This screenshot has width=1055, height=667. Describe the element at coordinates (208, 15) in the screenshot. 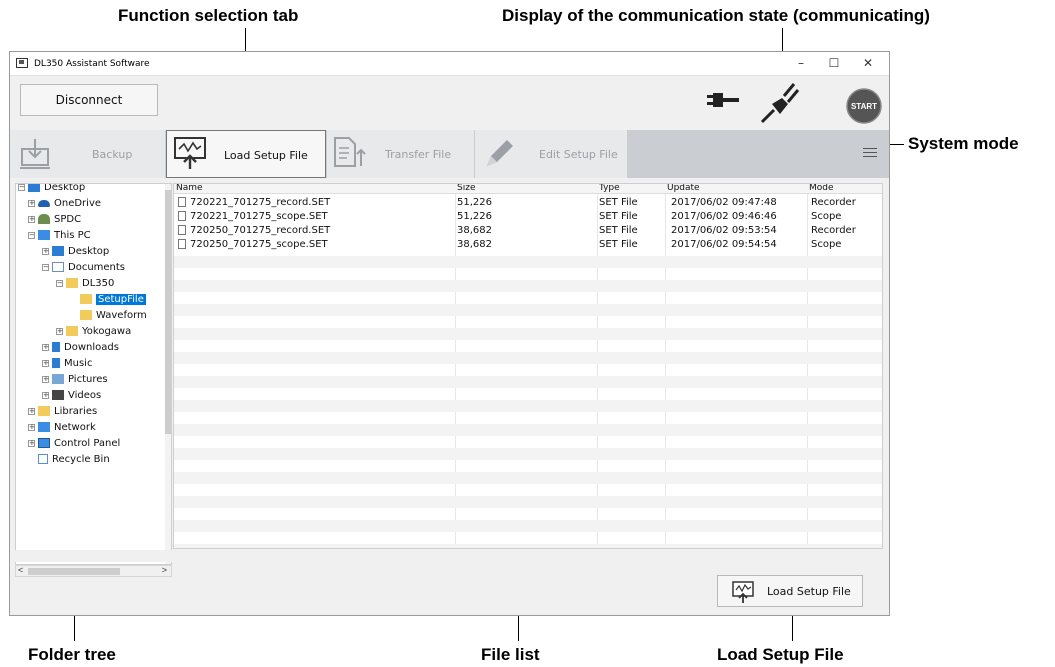

I see `callout-function-tab: Function selection tab` at that location.